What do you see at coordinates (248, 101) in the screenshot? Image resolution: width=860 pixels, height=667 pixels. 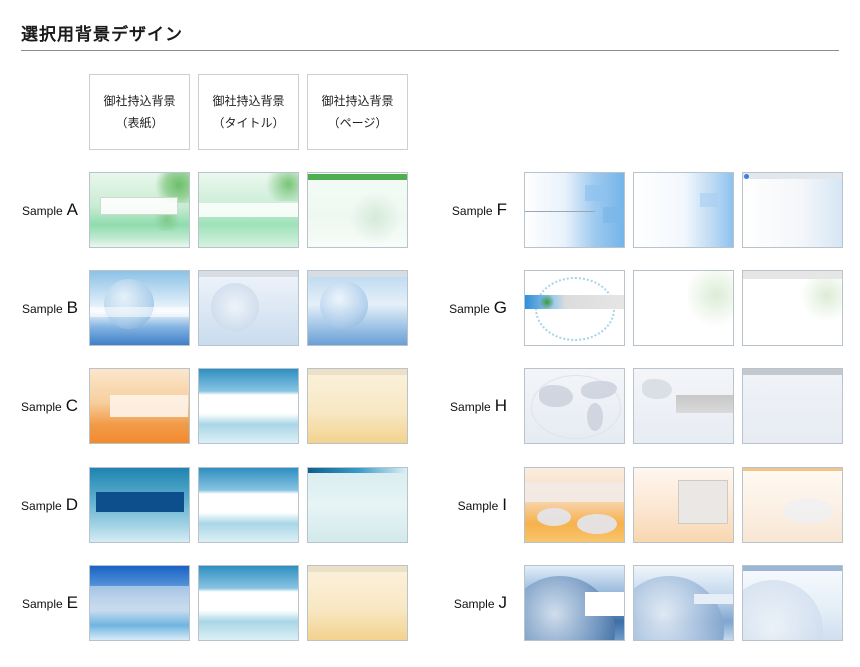 I see `header-title-line1: 御社持込背景` at bounding box center [248, 101].